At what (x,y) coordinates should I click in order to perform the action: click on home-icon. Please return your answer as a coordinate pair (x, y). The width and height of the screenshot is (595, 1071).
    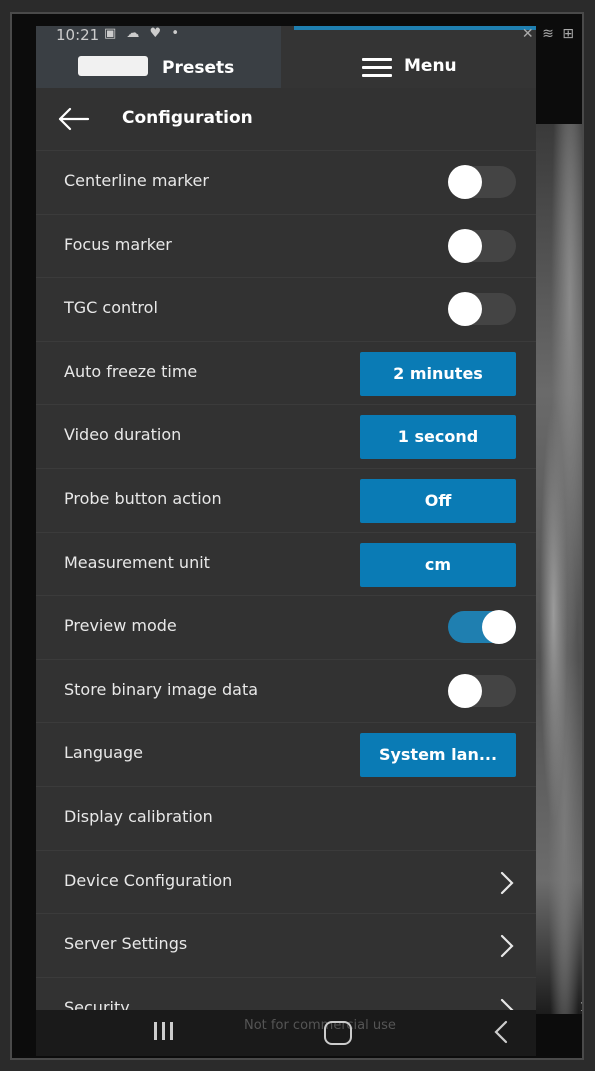
    Looking at the image, I should click on (338, 1033).